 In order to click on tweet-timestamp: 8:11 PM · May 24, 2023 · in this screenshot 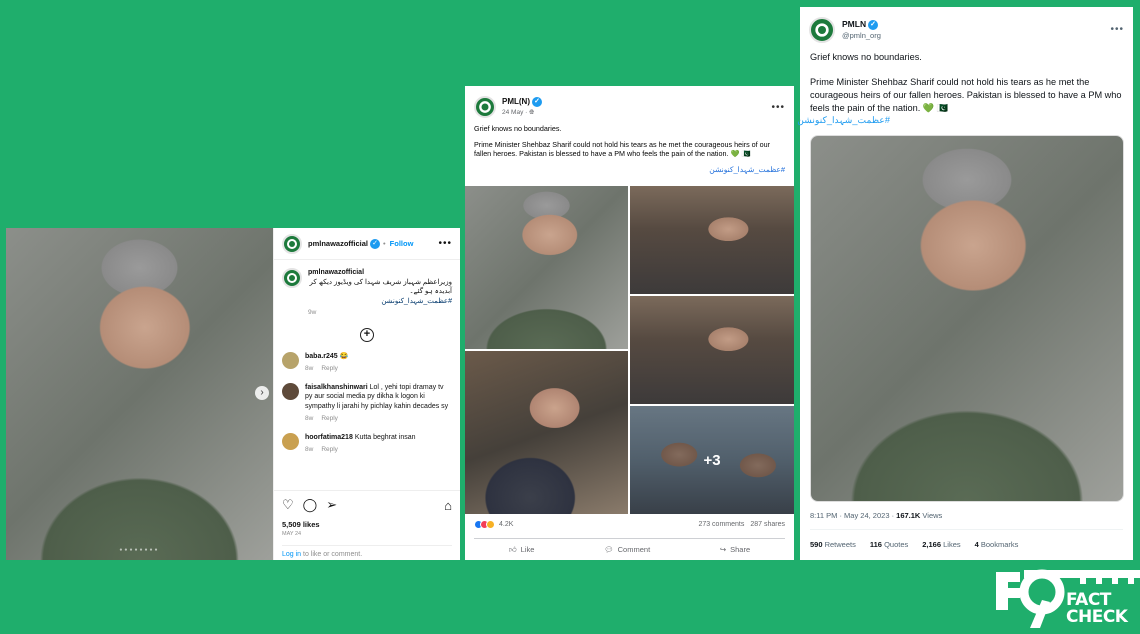, I will do `click(853, 515)`.